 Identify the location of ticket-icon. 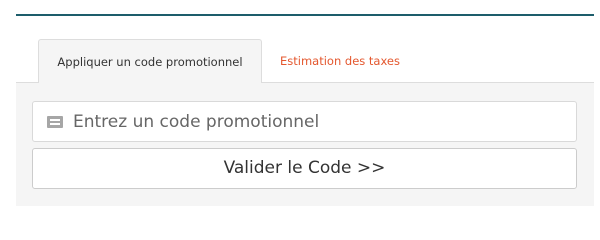
(55, 121).